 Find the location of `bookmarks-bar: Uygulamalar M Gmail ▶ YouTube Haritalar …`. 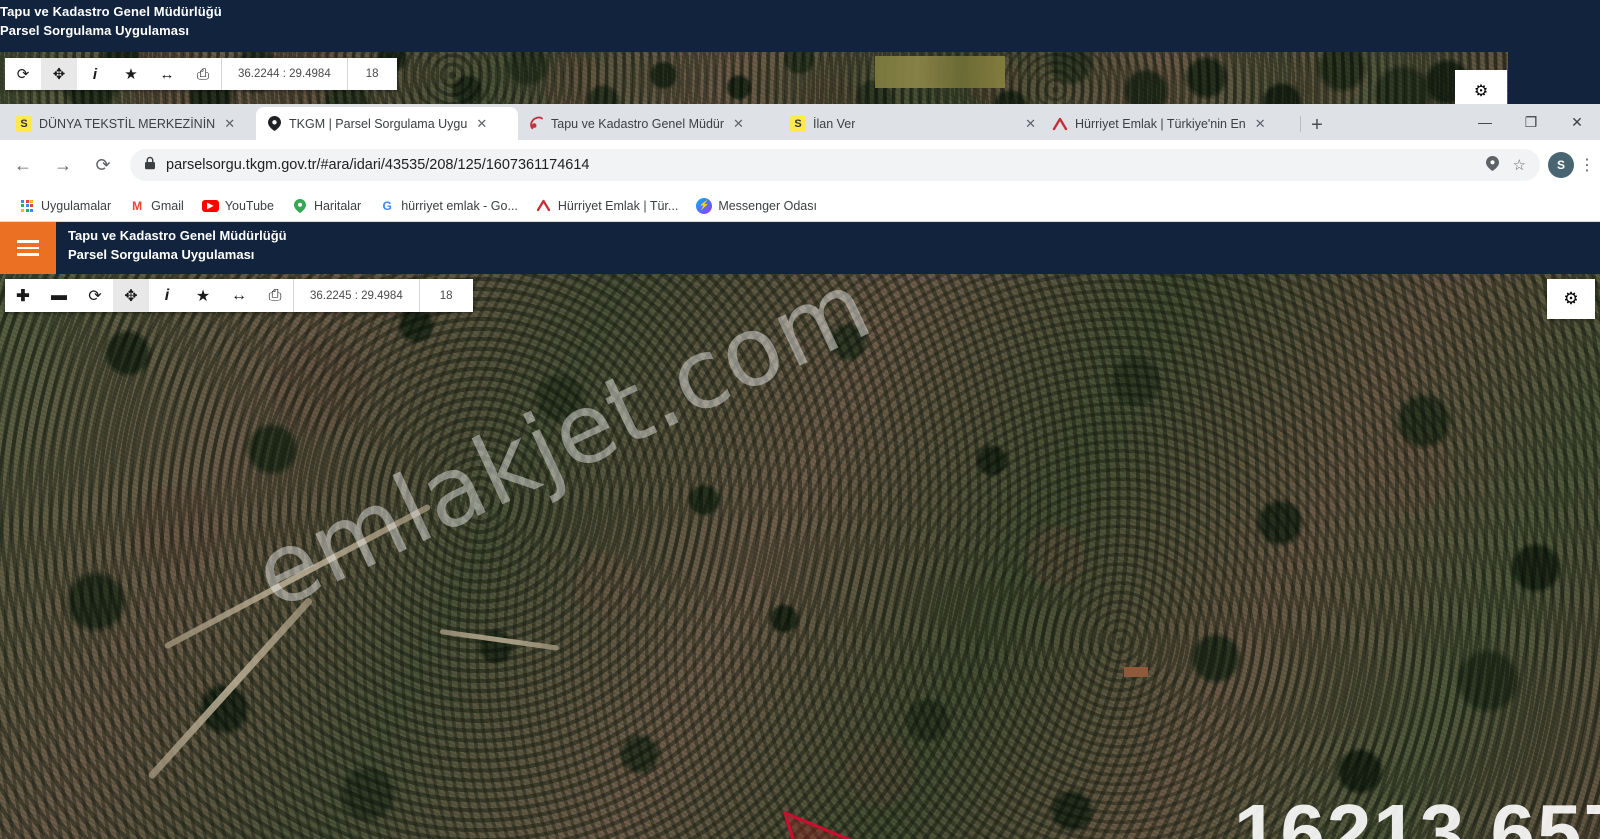

bookmarks-bar: Uygulamalar M Gmail ▶ YouTube Haritalar … is located at coordinates (800, 206).